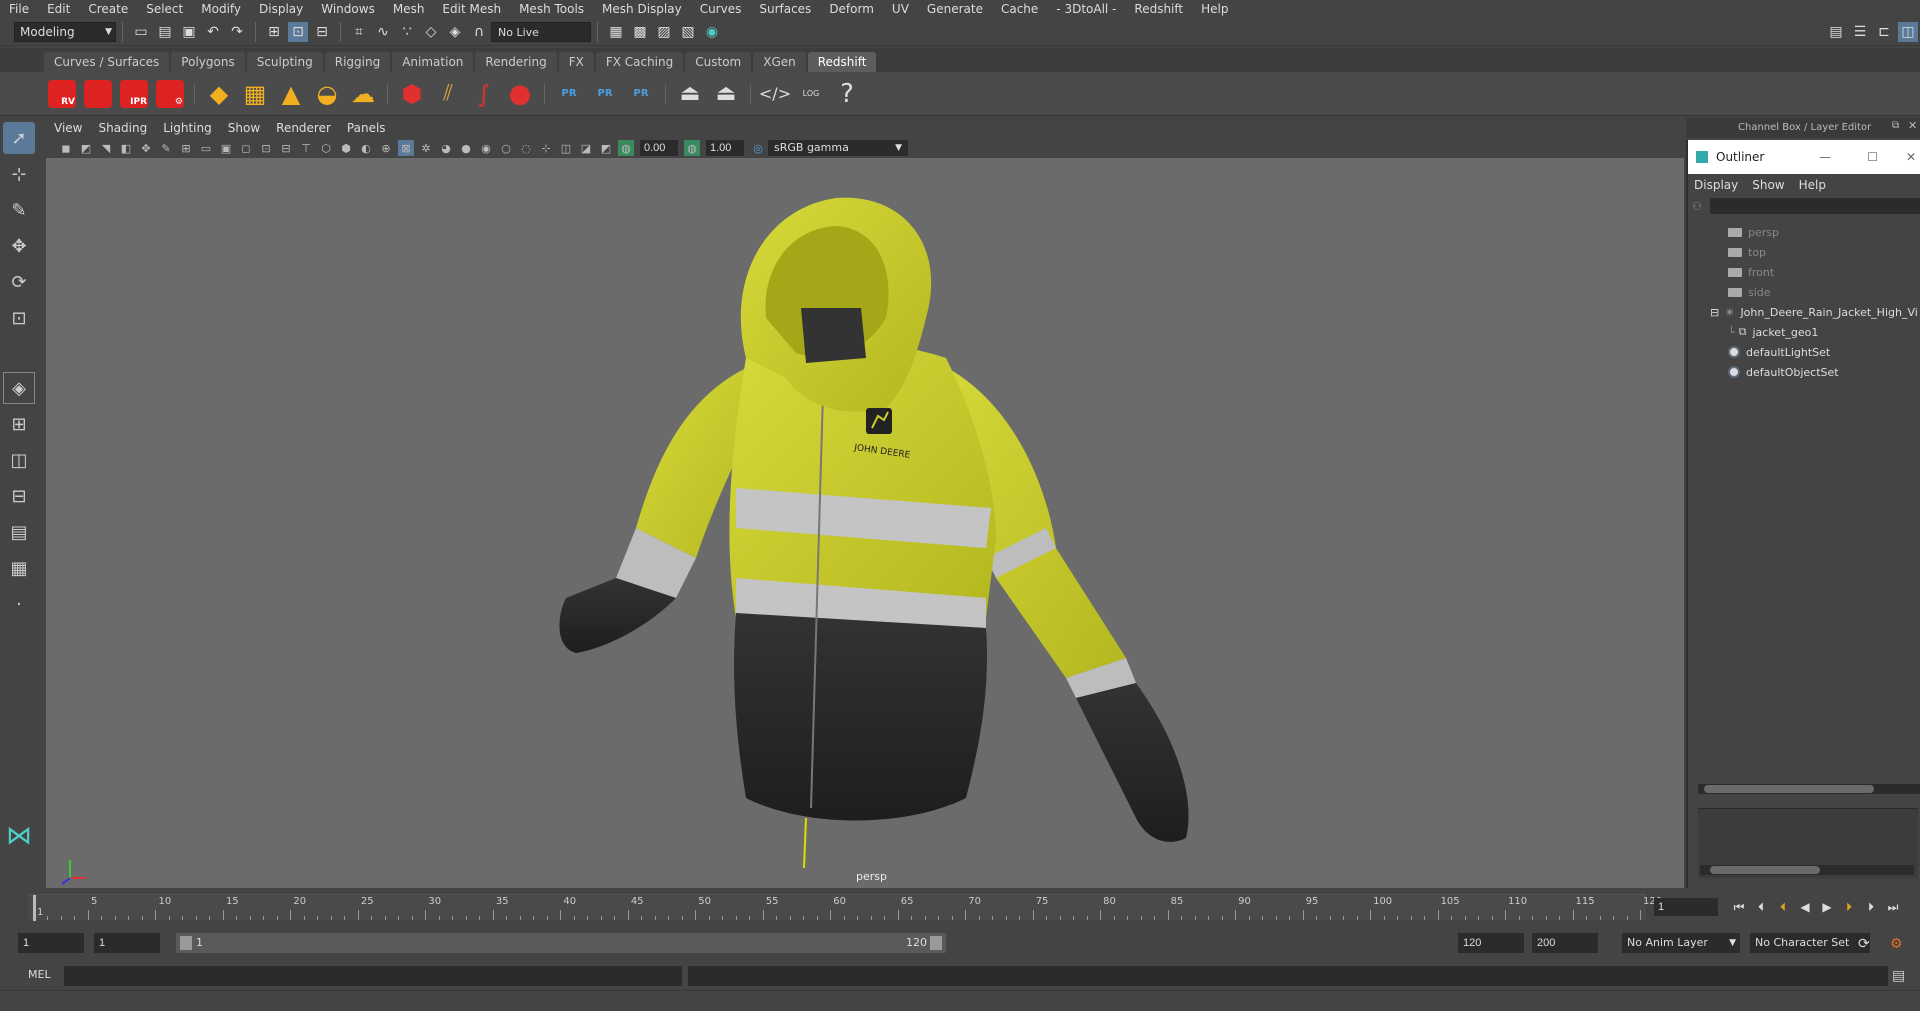 This screenshot has width=1920, height=1011. I want to click on shelf-tab-sculpting: Sculpting, so click(284, 62).